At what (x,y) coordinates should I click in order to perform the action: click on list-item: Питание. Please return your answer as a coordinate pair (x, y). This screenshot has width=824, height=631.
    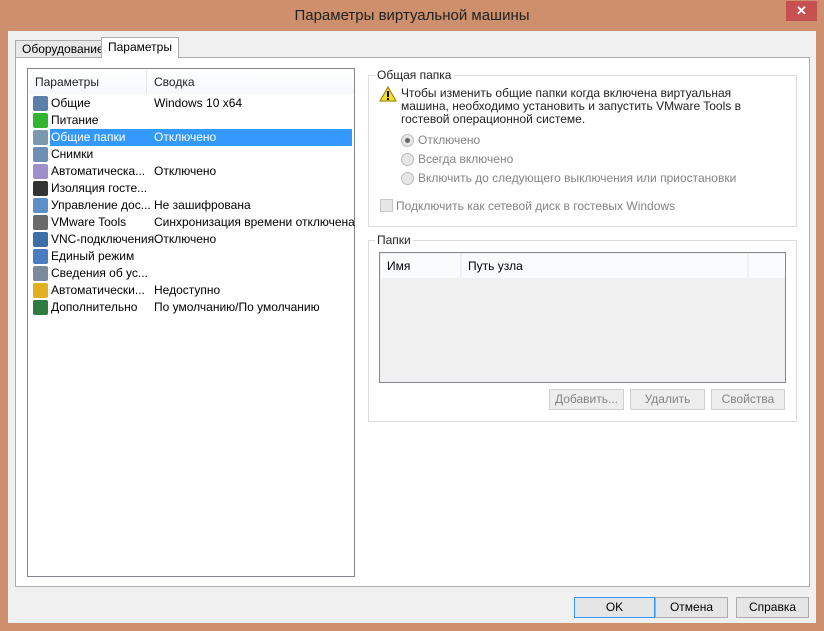
    Looking at the image, I should click on (193, 120).